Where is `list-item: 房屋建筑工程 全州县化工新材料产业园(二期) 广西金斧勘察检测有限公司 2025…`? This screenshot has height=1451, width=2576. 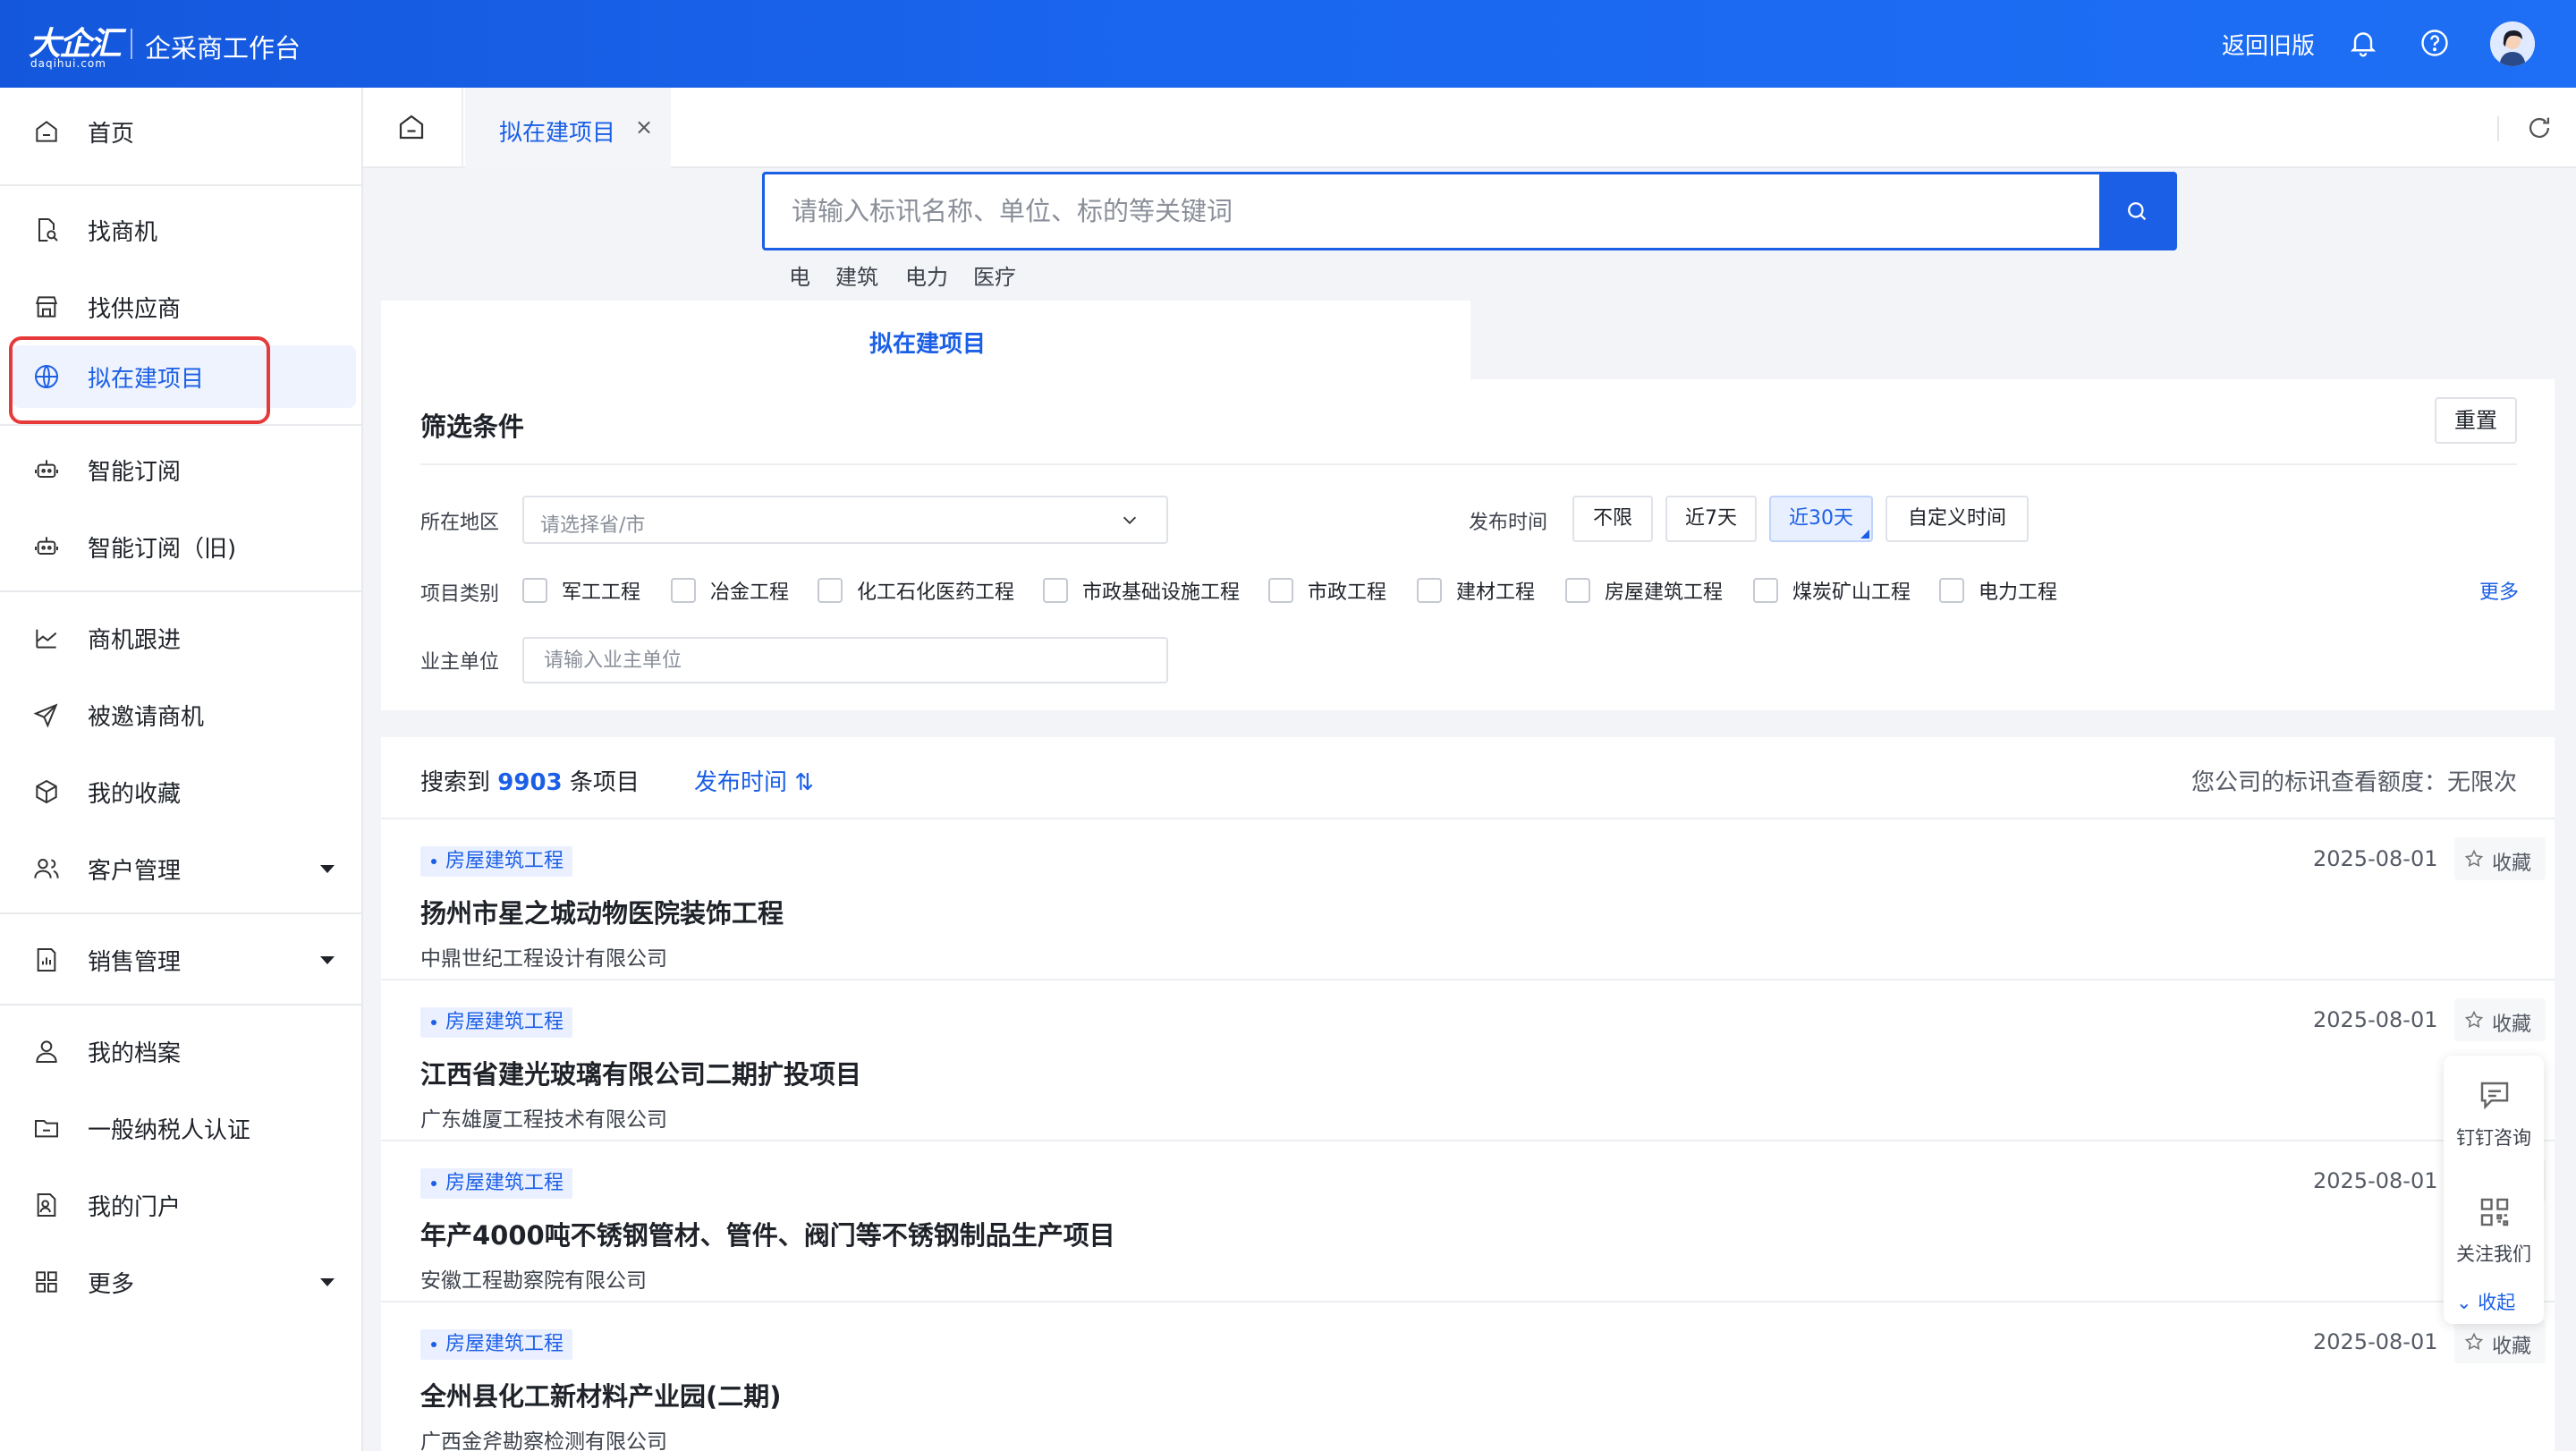
list-item: 房屋建筑工程 全州县化工新材料产业园(二期) 广西金斧勘察检测有限公司 2025… is located at coordinates (1468, 1377).